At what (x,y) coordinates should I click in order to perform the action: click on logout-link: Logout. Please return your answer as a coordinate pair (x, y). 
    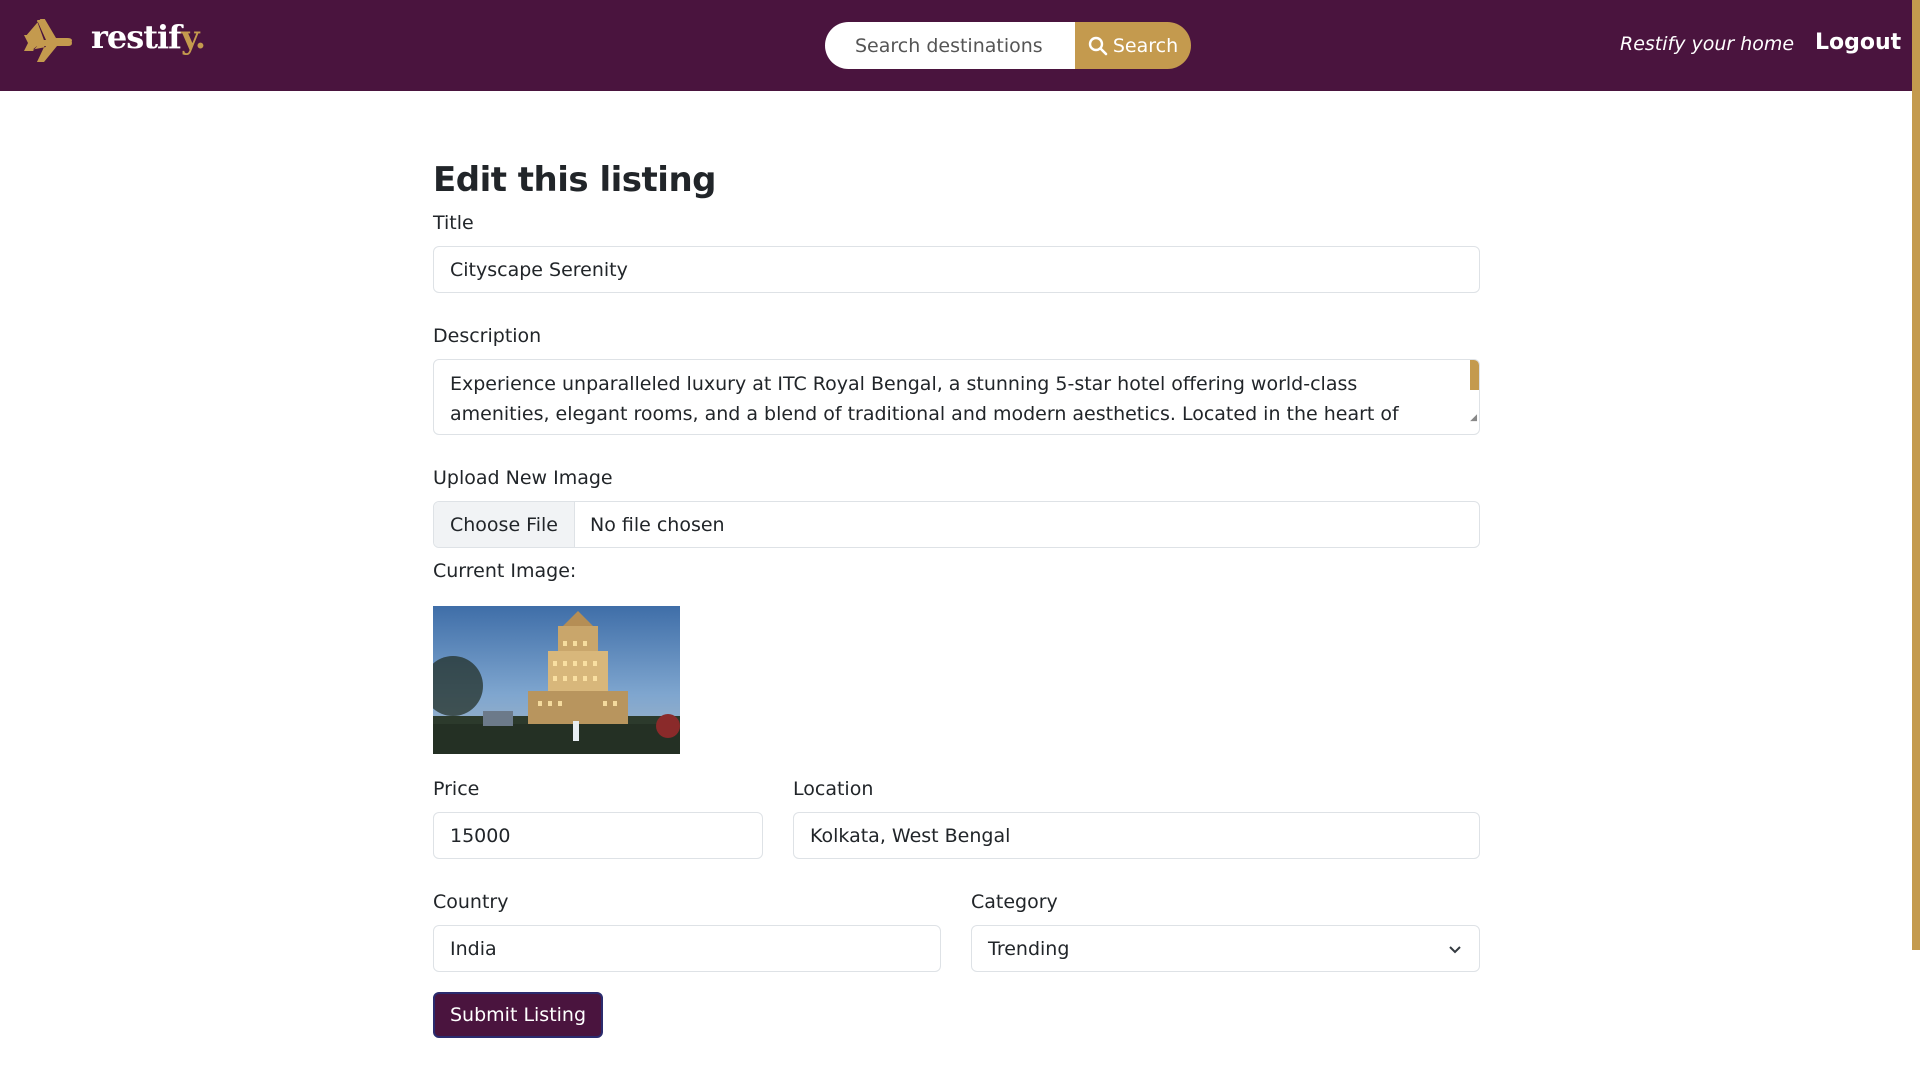
    Looking at the image, I should click on (1858, 42).